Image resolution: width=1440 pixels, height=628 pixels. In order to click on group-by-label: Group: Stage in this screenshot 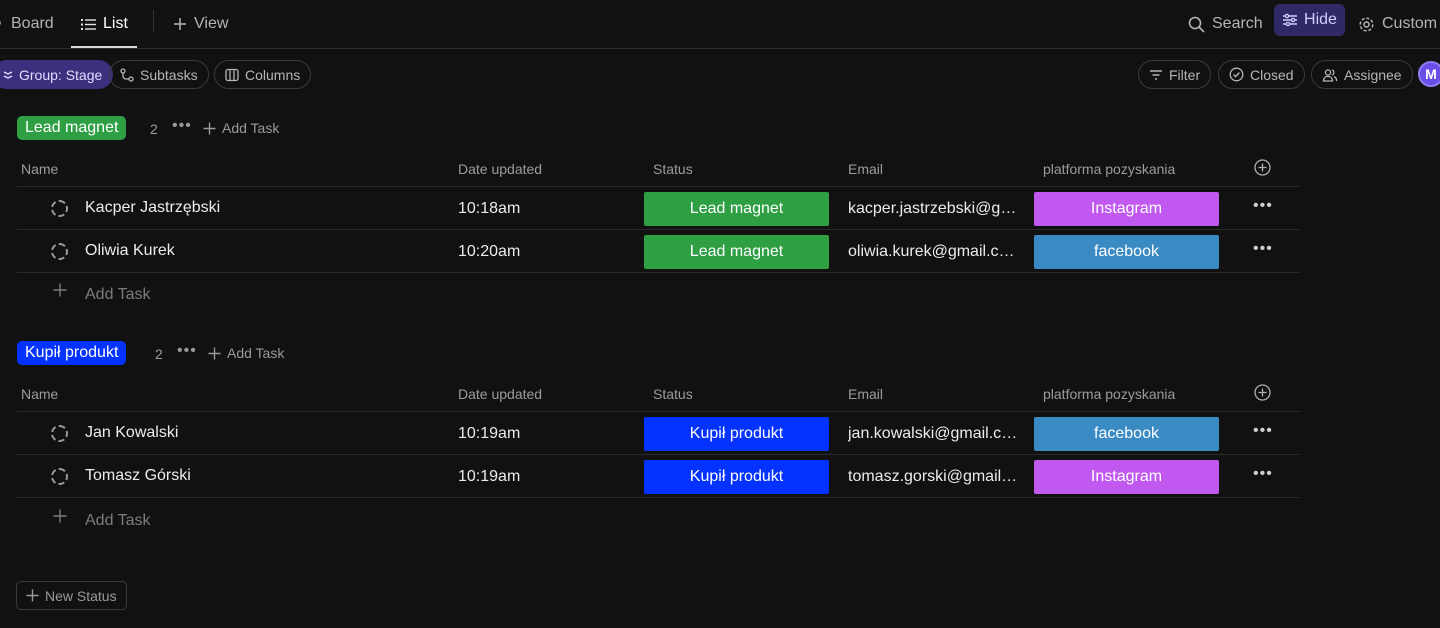, I will do `click(61, 74)`.